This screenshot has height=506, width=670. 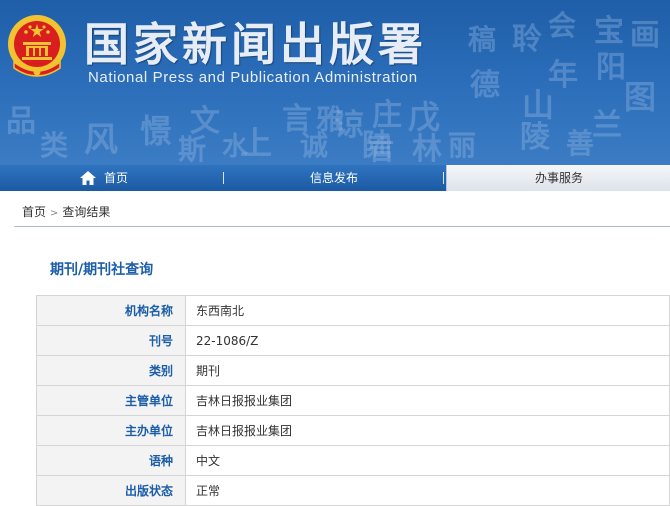 I want to click on table-row: 语种 中文, so click(x=353, y=460).